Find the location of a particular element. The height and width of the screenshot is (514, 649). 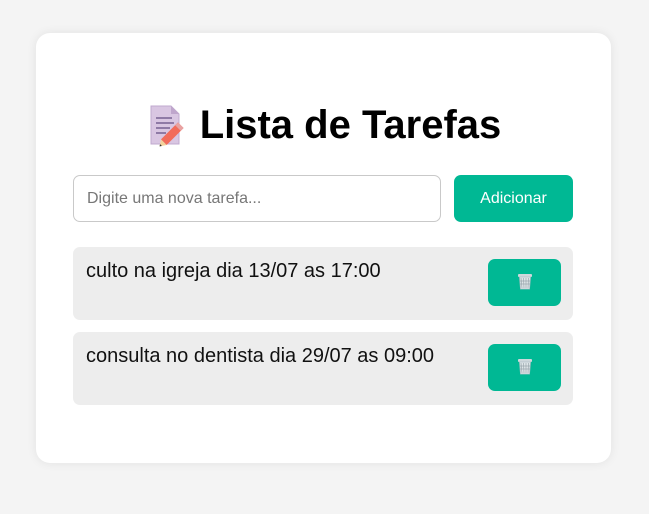

task-text: culto na igreja dia 13/07 as 17:00 is located at coordinates (233, 271).